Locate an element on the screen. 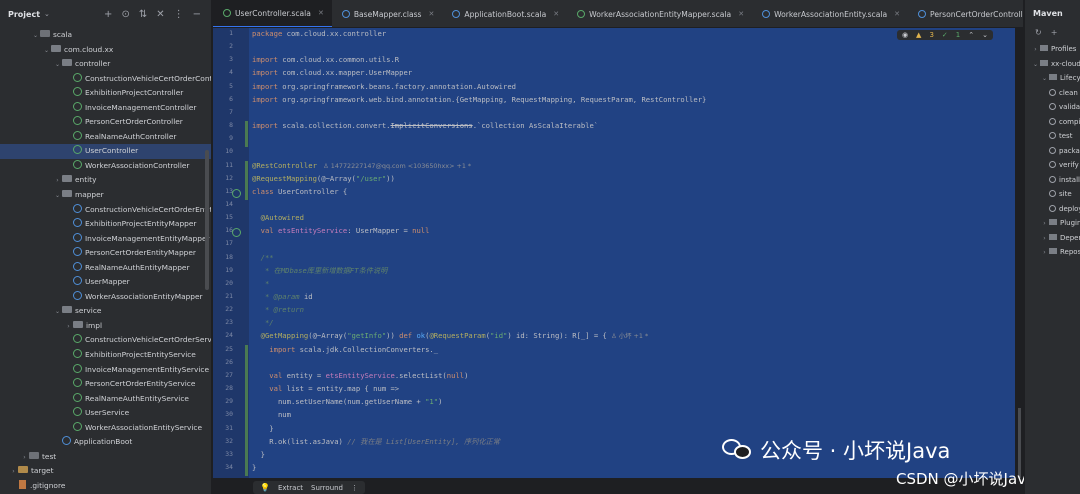 The width and height of the screenshot is (1080, 494). bean-icon is located at coordinates (236, 193).